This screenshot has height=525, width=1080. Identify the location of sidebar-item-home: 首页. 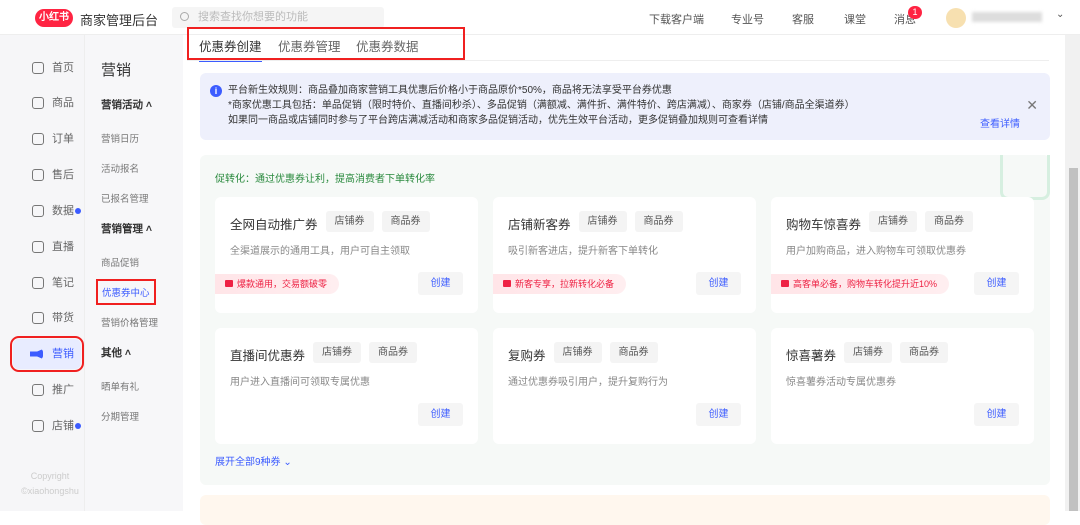
(56, 68).